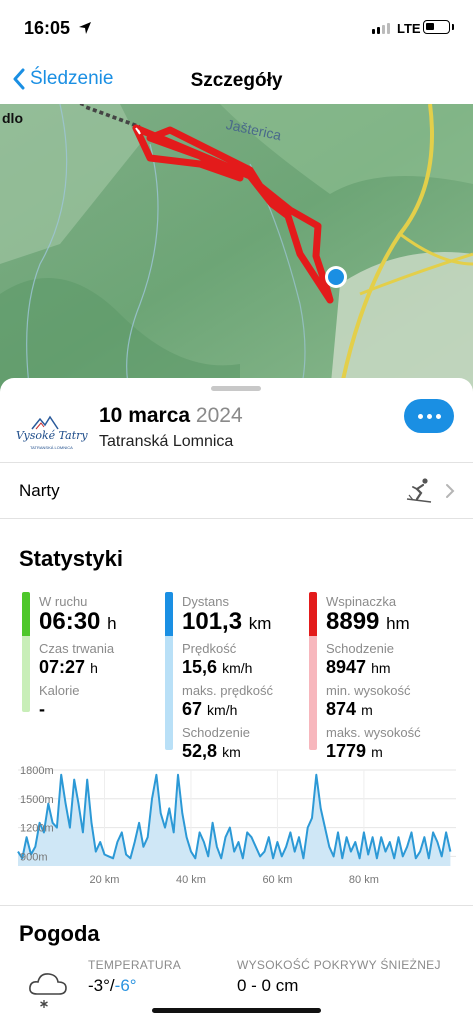  What do you see at coordinates (277, 880) in the screenshot?
I see `x-tick-label: 60 km` at bounding box center [277, 880].